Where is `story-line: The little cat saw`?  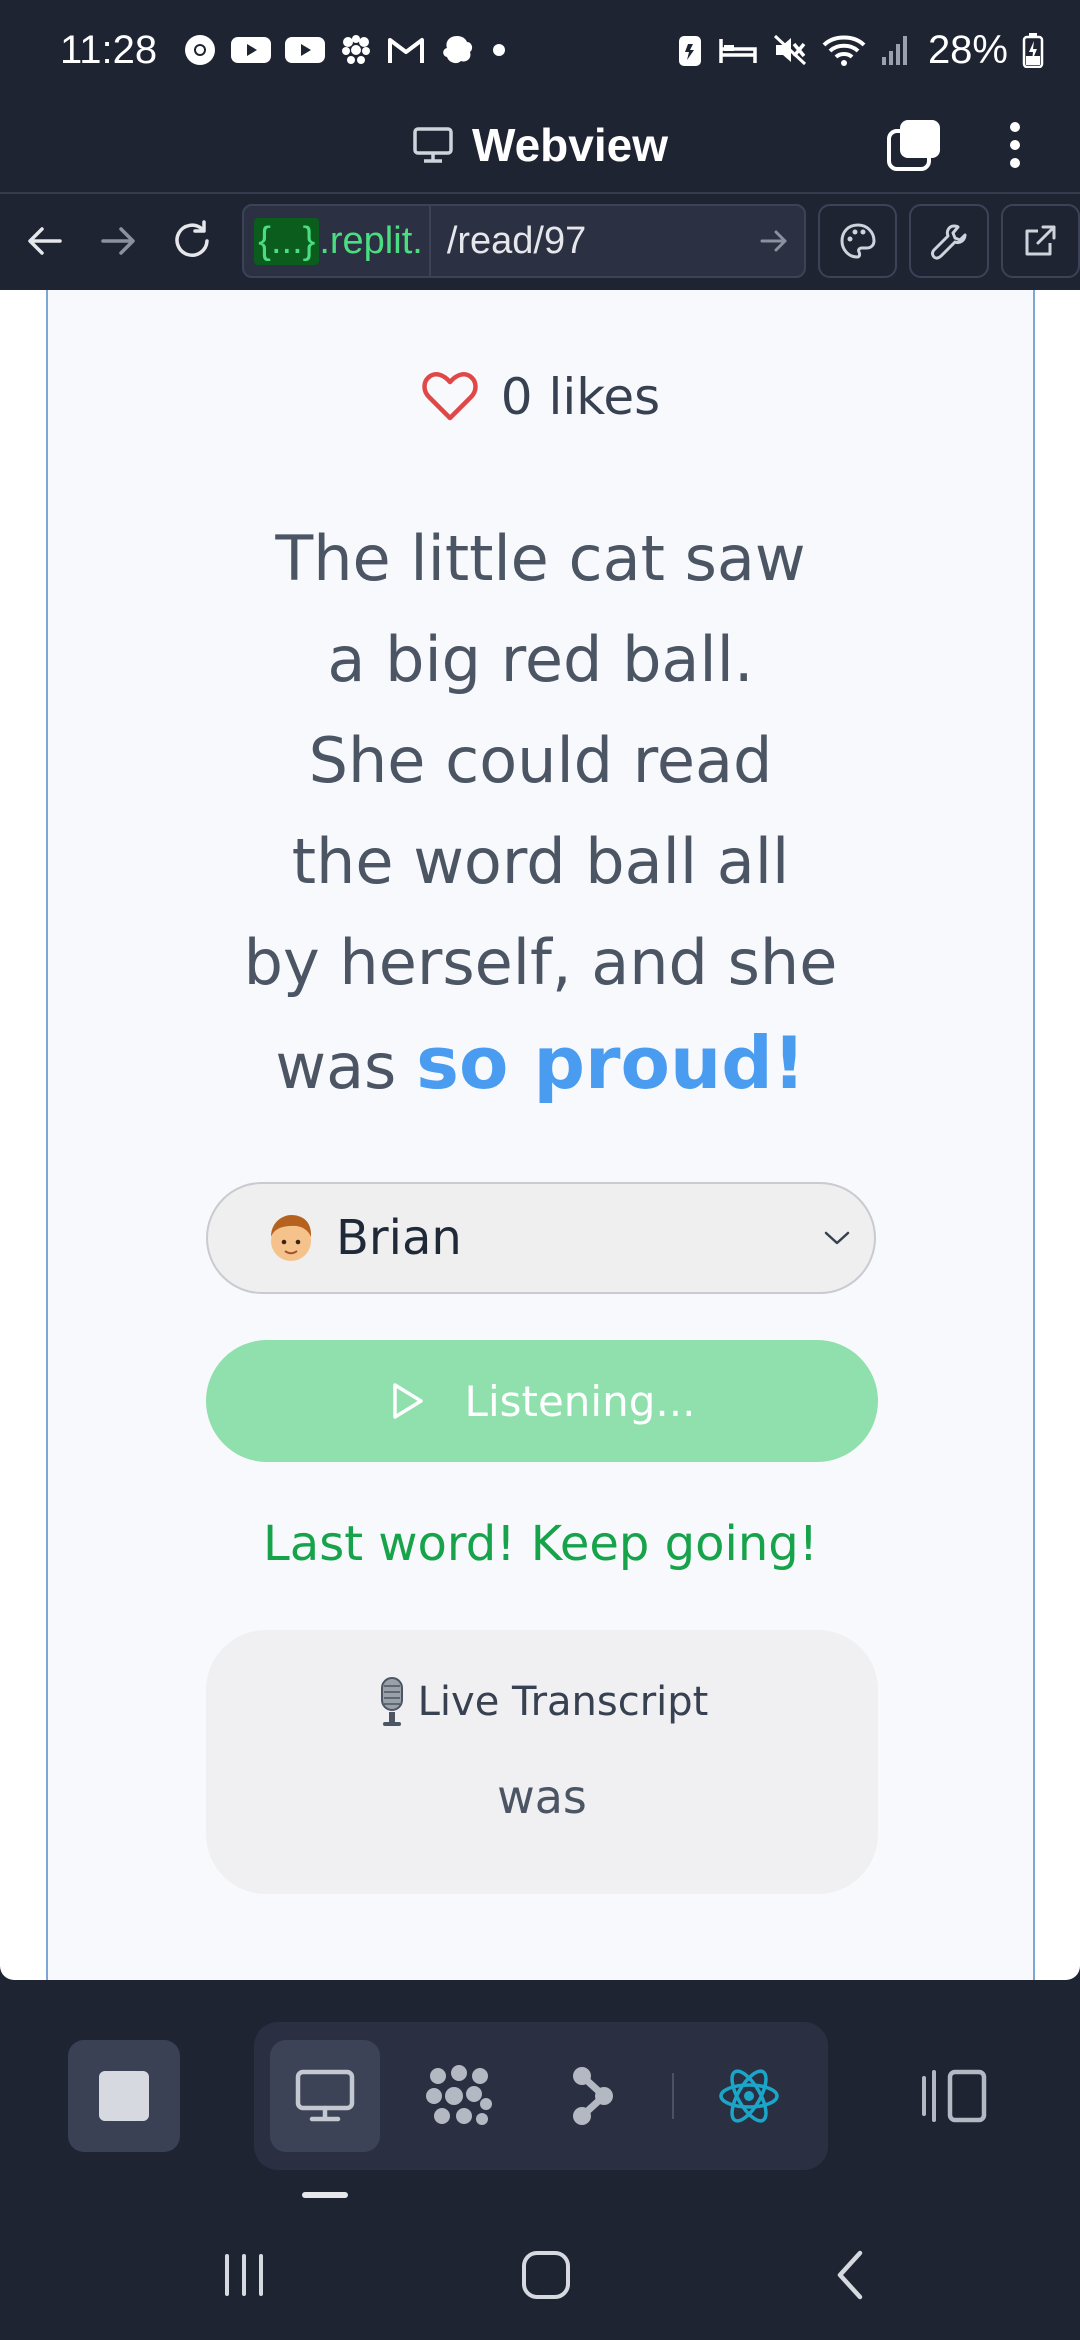 story-line: The little cat saw is located at coordinates (540, 558).